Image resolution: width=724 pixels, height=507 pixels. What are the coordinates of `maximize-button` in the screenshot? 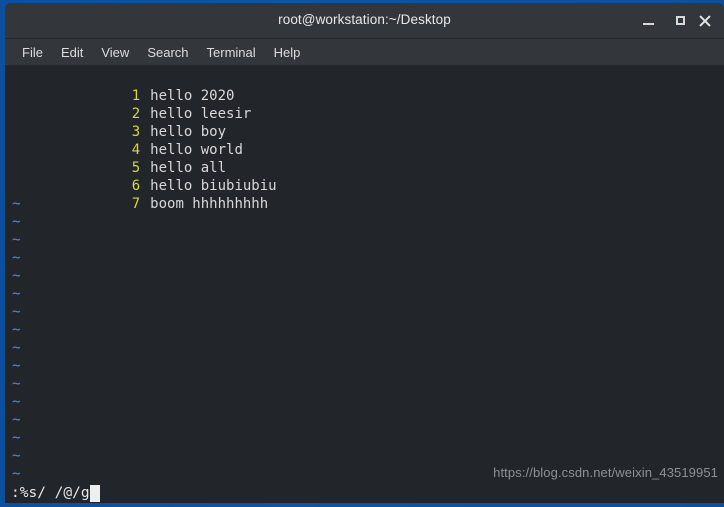 It's located at (680, 20).